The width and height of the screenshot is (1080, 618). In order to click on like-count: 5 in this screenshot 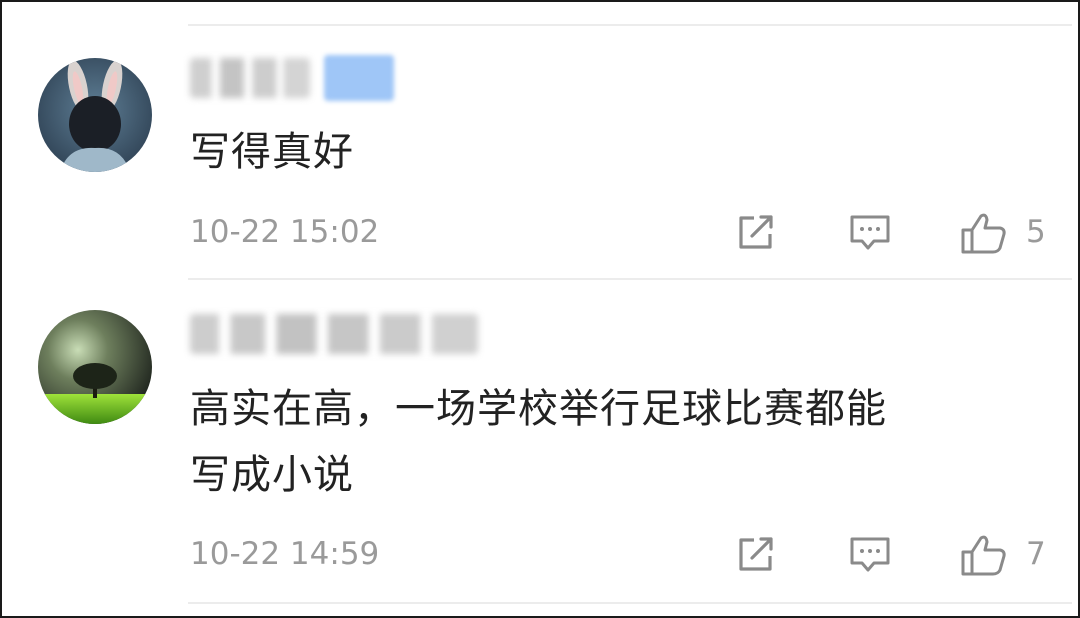, I will do `click(1036, 232)`.